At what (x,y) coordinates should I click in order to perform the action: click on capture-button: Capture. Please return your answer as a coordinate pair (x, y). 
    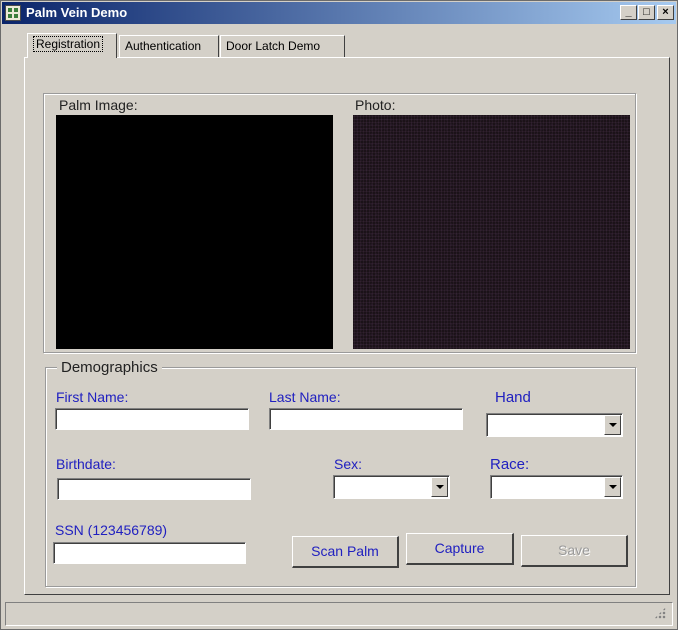
    Looking at the image, I should click on (460, 549).